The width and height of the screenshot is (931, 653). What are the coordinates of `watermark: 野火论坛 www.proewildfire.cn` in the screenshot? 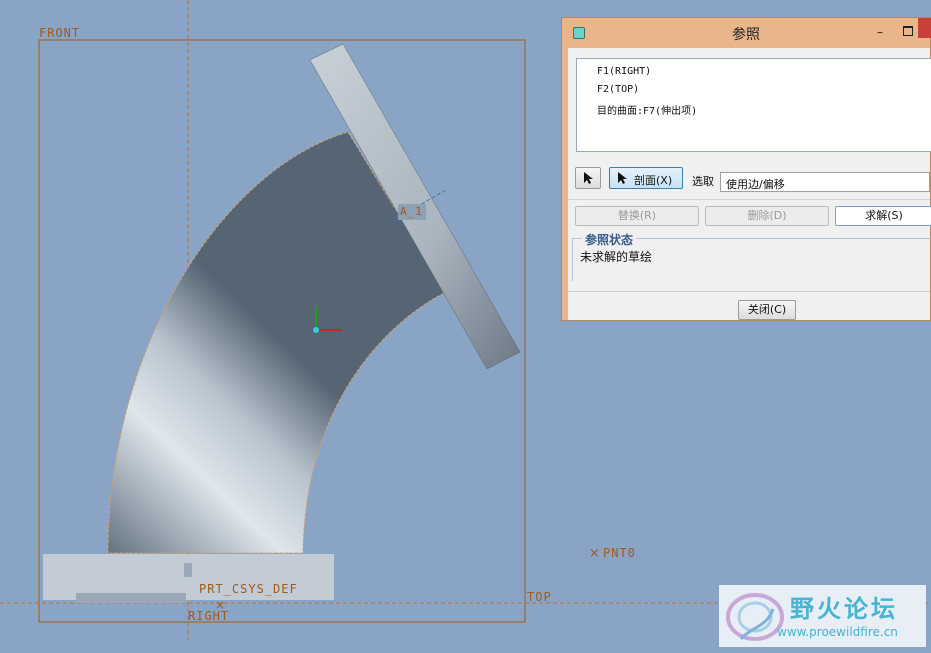 It's located at (822, 616).